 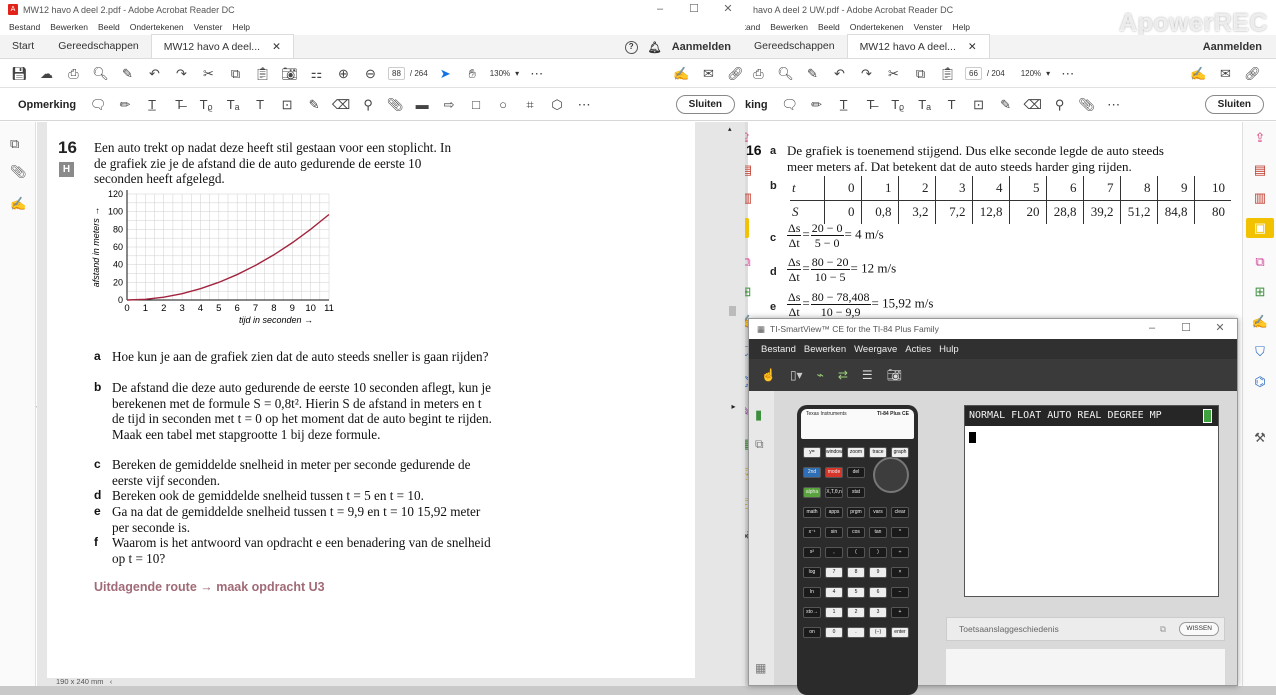 I want to click on calc-key-: ., so click(x=856, y=632).